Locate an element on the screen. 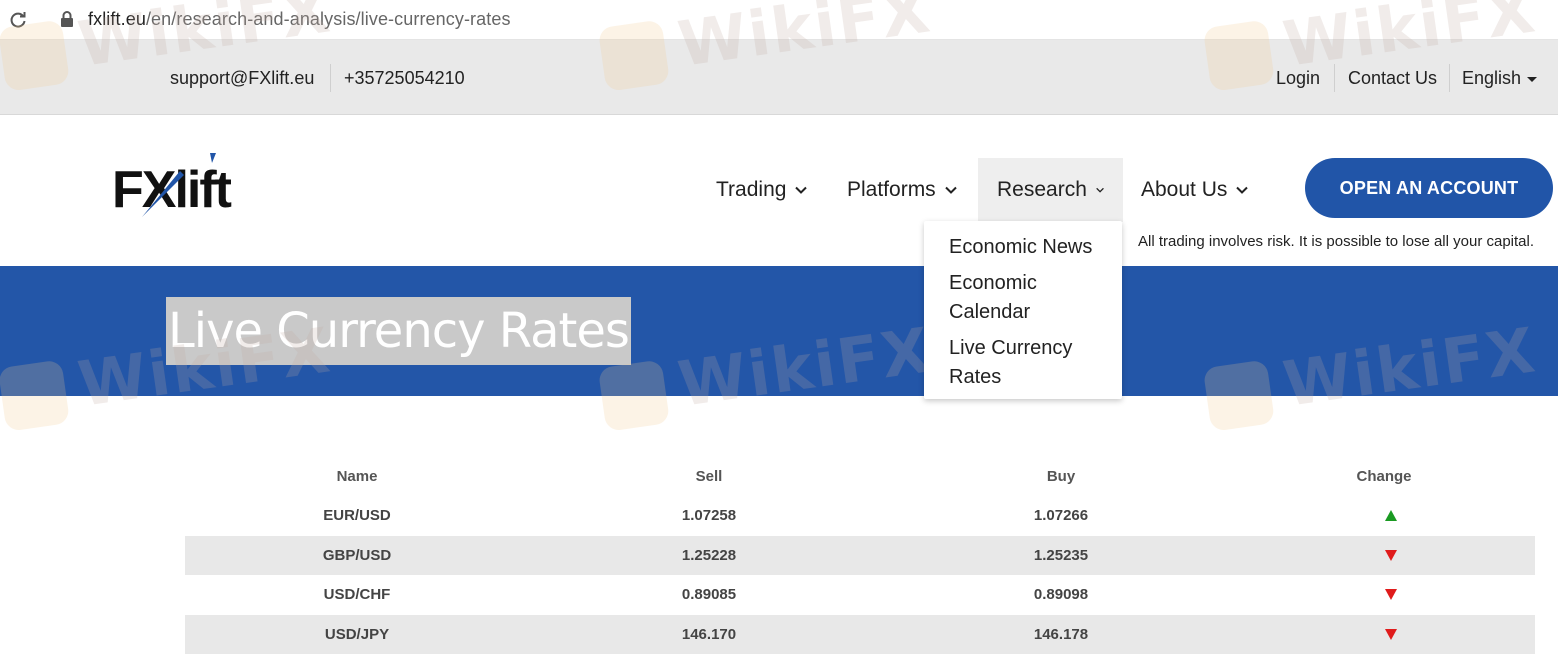  sell-price: 0.89085 is located at coordinates (709, 595).